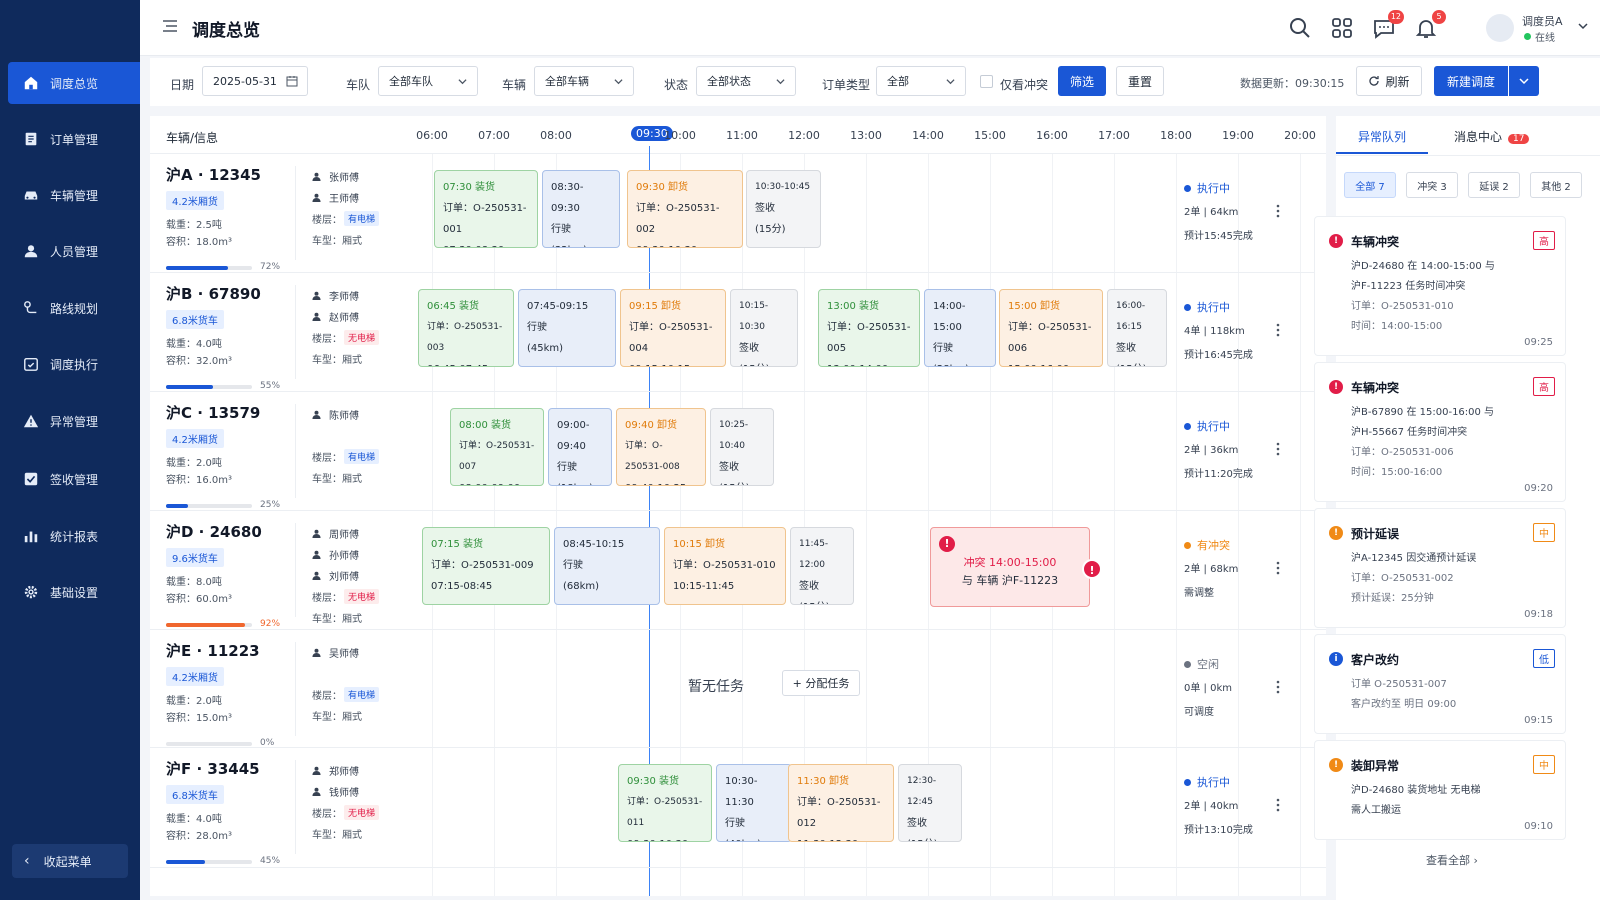 The height and width of the screenshot is (900, 1600). What do you see at coordinates (1430, 25) in the screenshot?
I see `notification-button: 5` at bounding box center [1430, 25].